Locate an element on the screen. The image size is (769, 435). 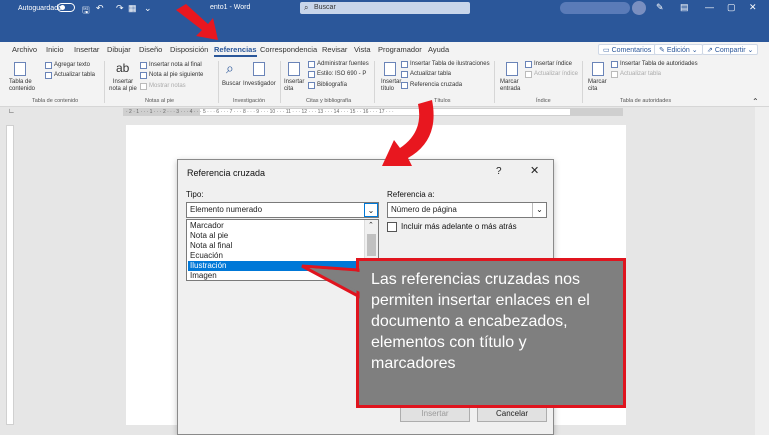
arrow-to-tab is located at coordinates (197, 22).